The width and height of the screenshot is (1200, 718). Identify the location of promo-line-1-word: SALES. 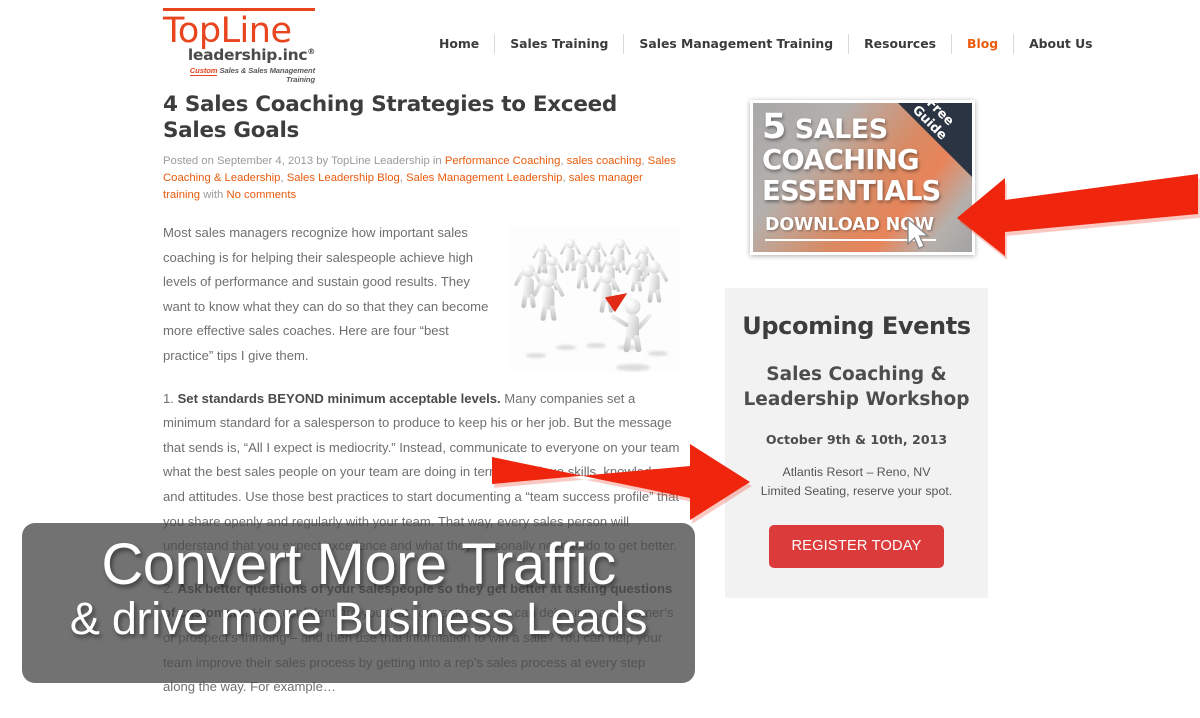
(836, 129).